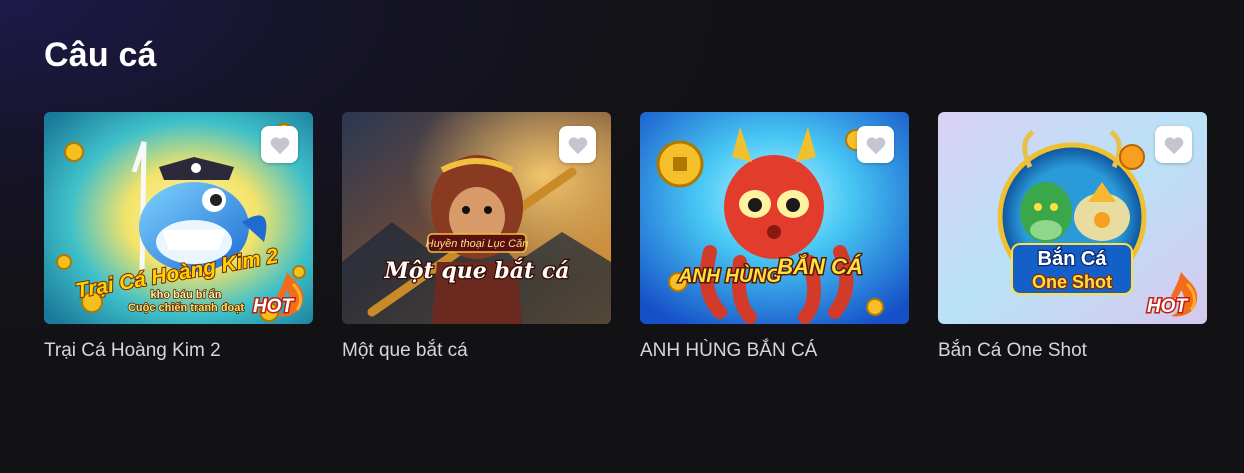 Image resolution: width=1244 pixels, height=473 pixels. Describe the element at coordinates (186, 308) in the screenshot. I see `art-subtitle: Cuộc chiến tranh đoạt` at that location.